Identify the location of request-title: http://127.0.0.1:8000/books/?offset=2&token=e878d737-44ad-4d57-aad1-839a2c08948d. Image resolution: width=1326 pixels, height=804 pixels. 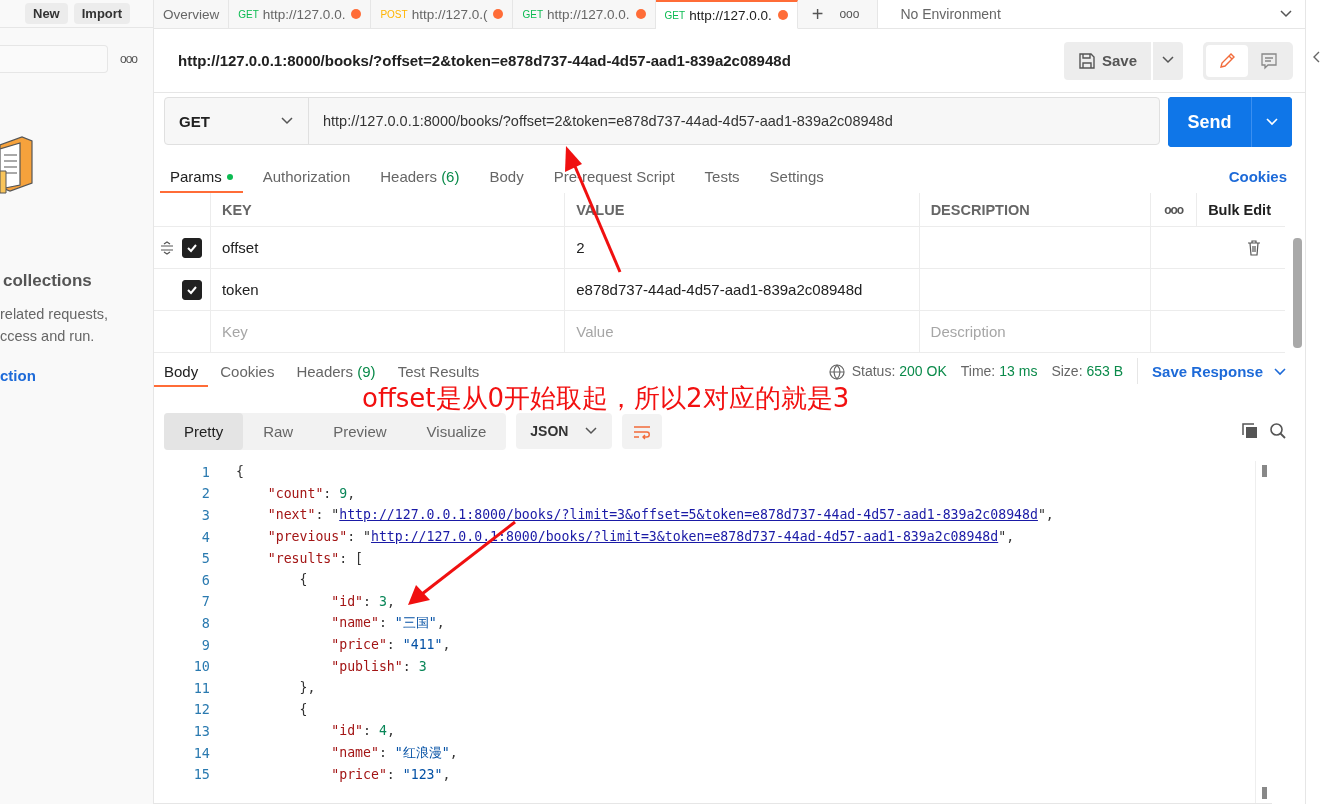
(485, 60).